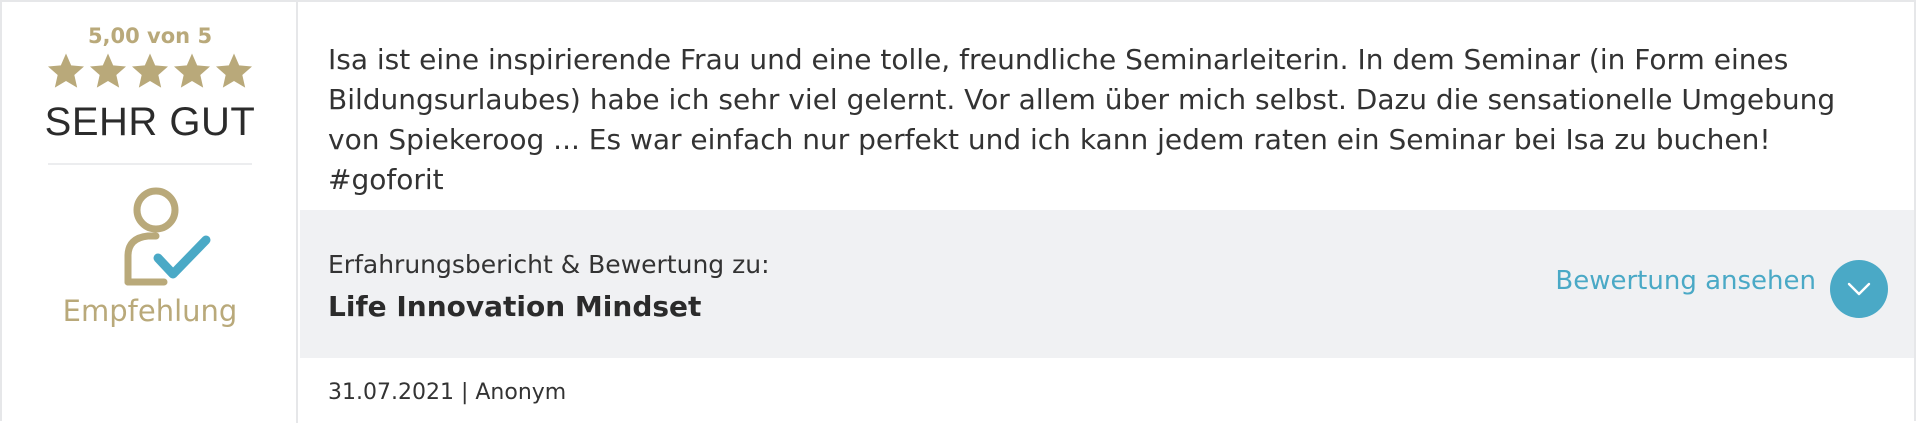 Image resolution: width=1920 pixels, height=423 pixels. I want to click on subject-caption: Erfahrungsbericht & Bewertung zu:, so click(549, 264).